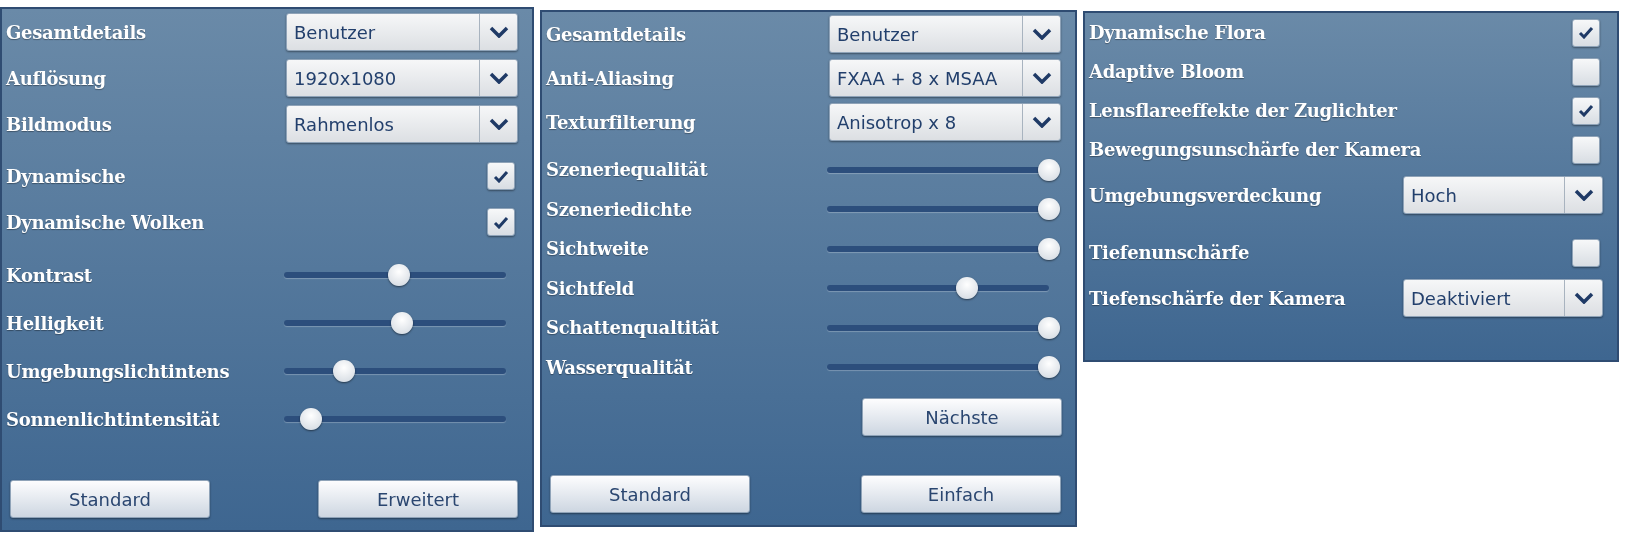 Image resolution: width=1630 pixels, height=556 pixels. Describe the element at coordinates (118, 371) in the screenshot. I see `setting-label: Umgebungslichtintens` at that location.